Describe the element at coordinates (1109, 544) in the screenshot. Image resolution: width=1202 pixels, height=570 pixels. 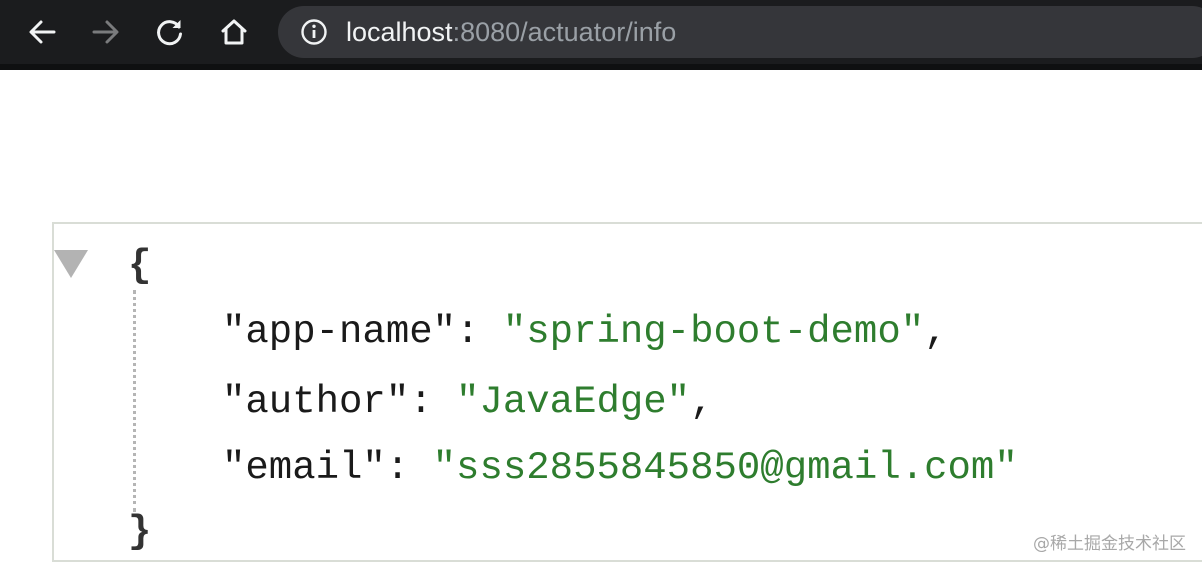
I see `watermark-text: @稀土掘金技术社区` at that location.